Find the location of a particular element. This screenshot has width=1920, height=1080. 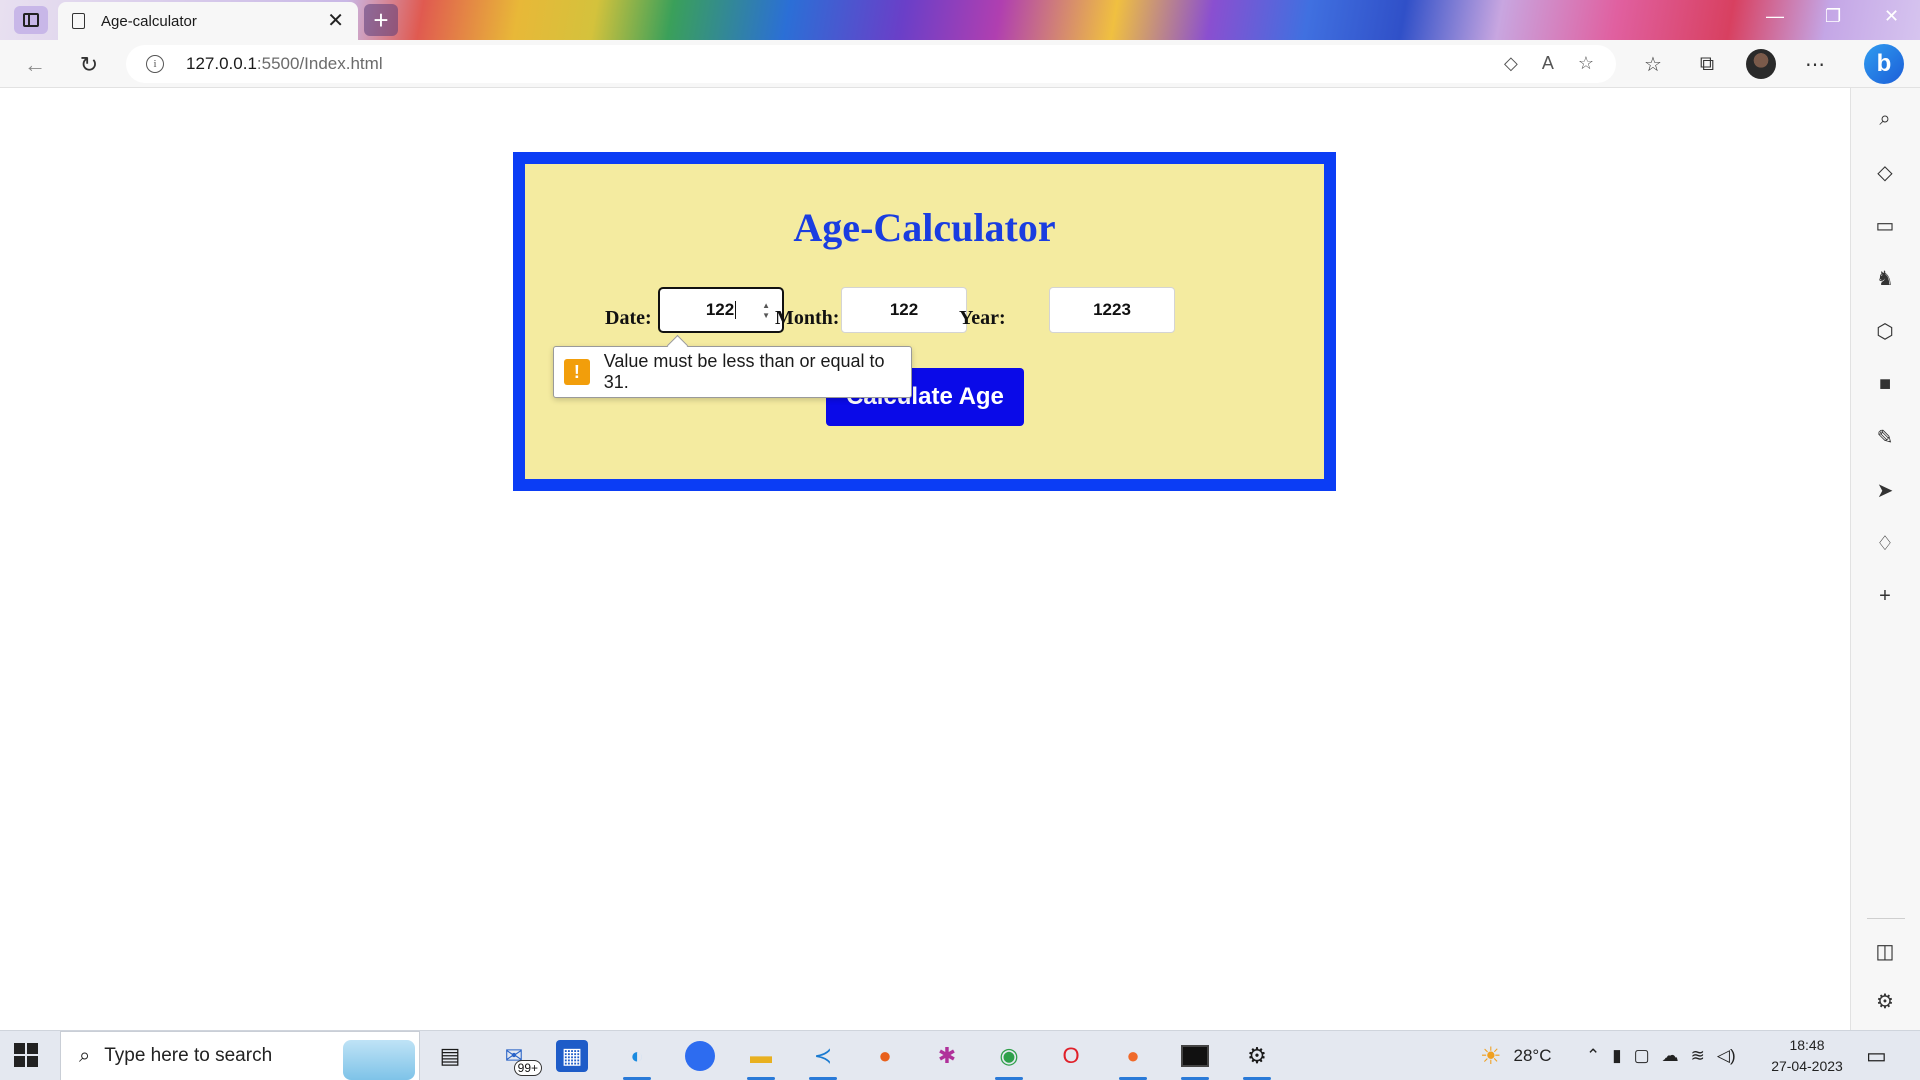

bell-icon: ♢ is located at coordinates (1885, 543).